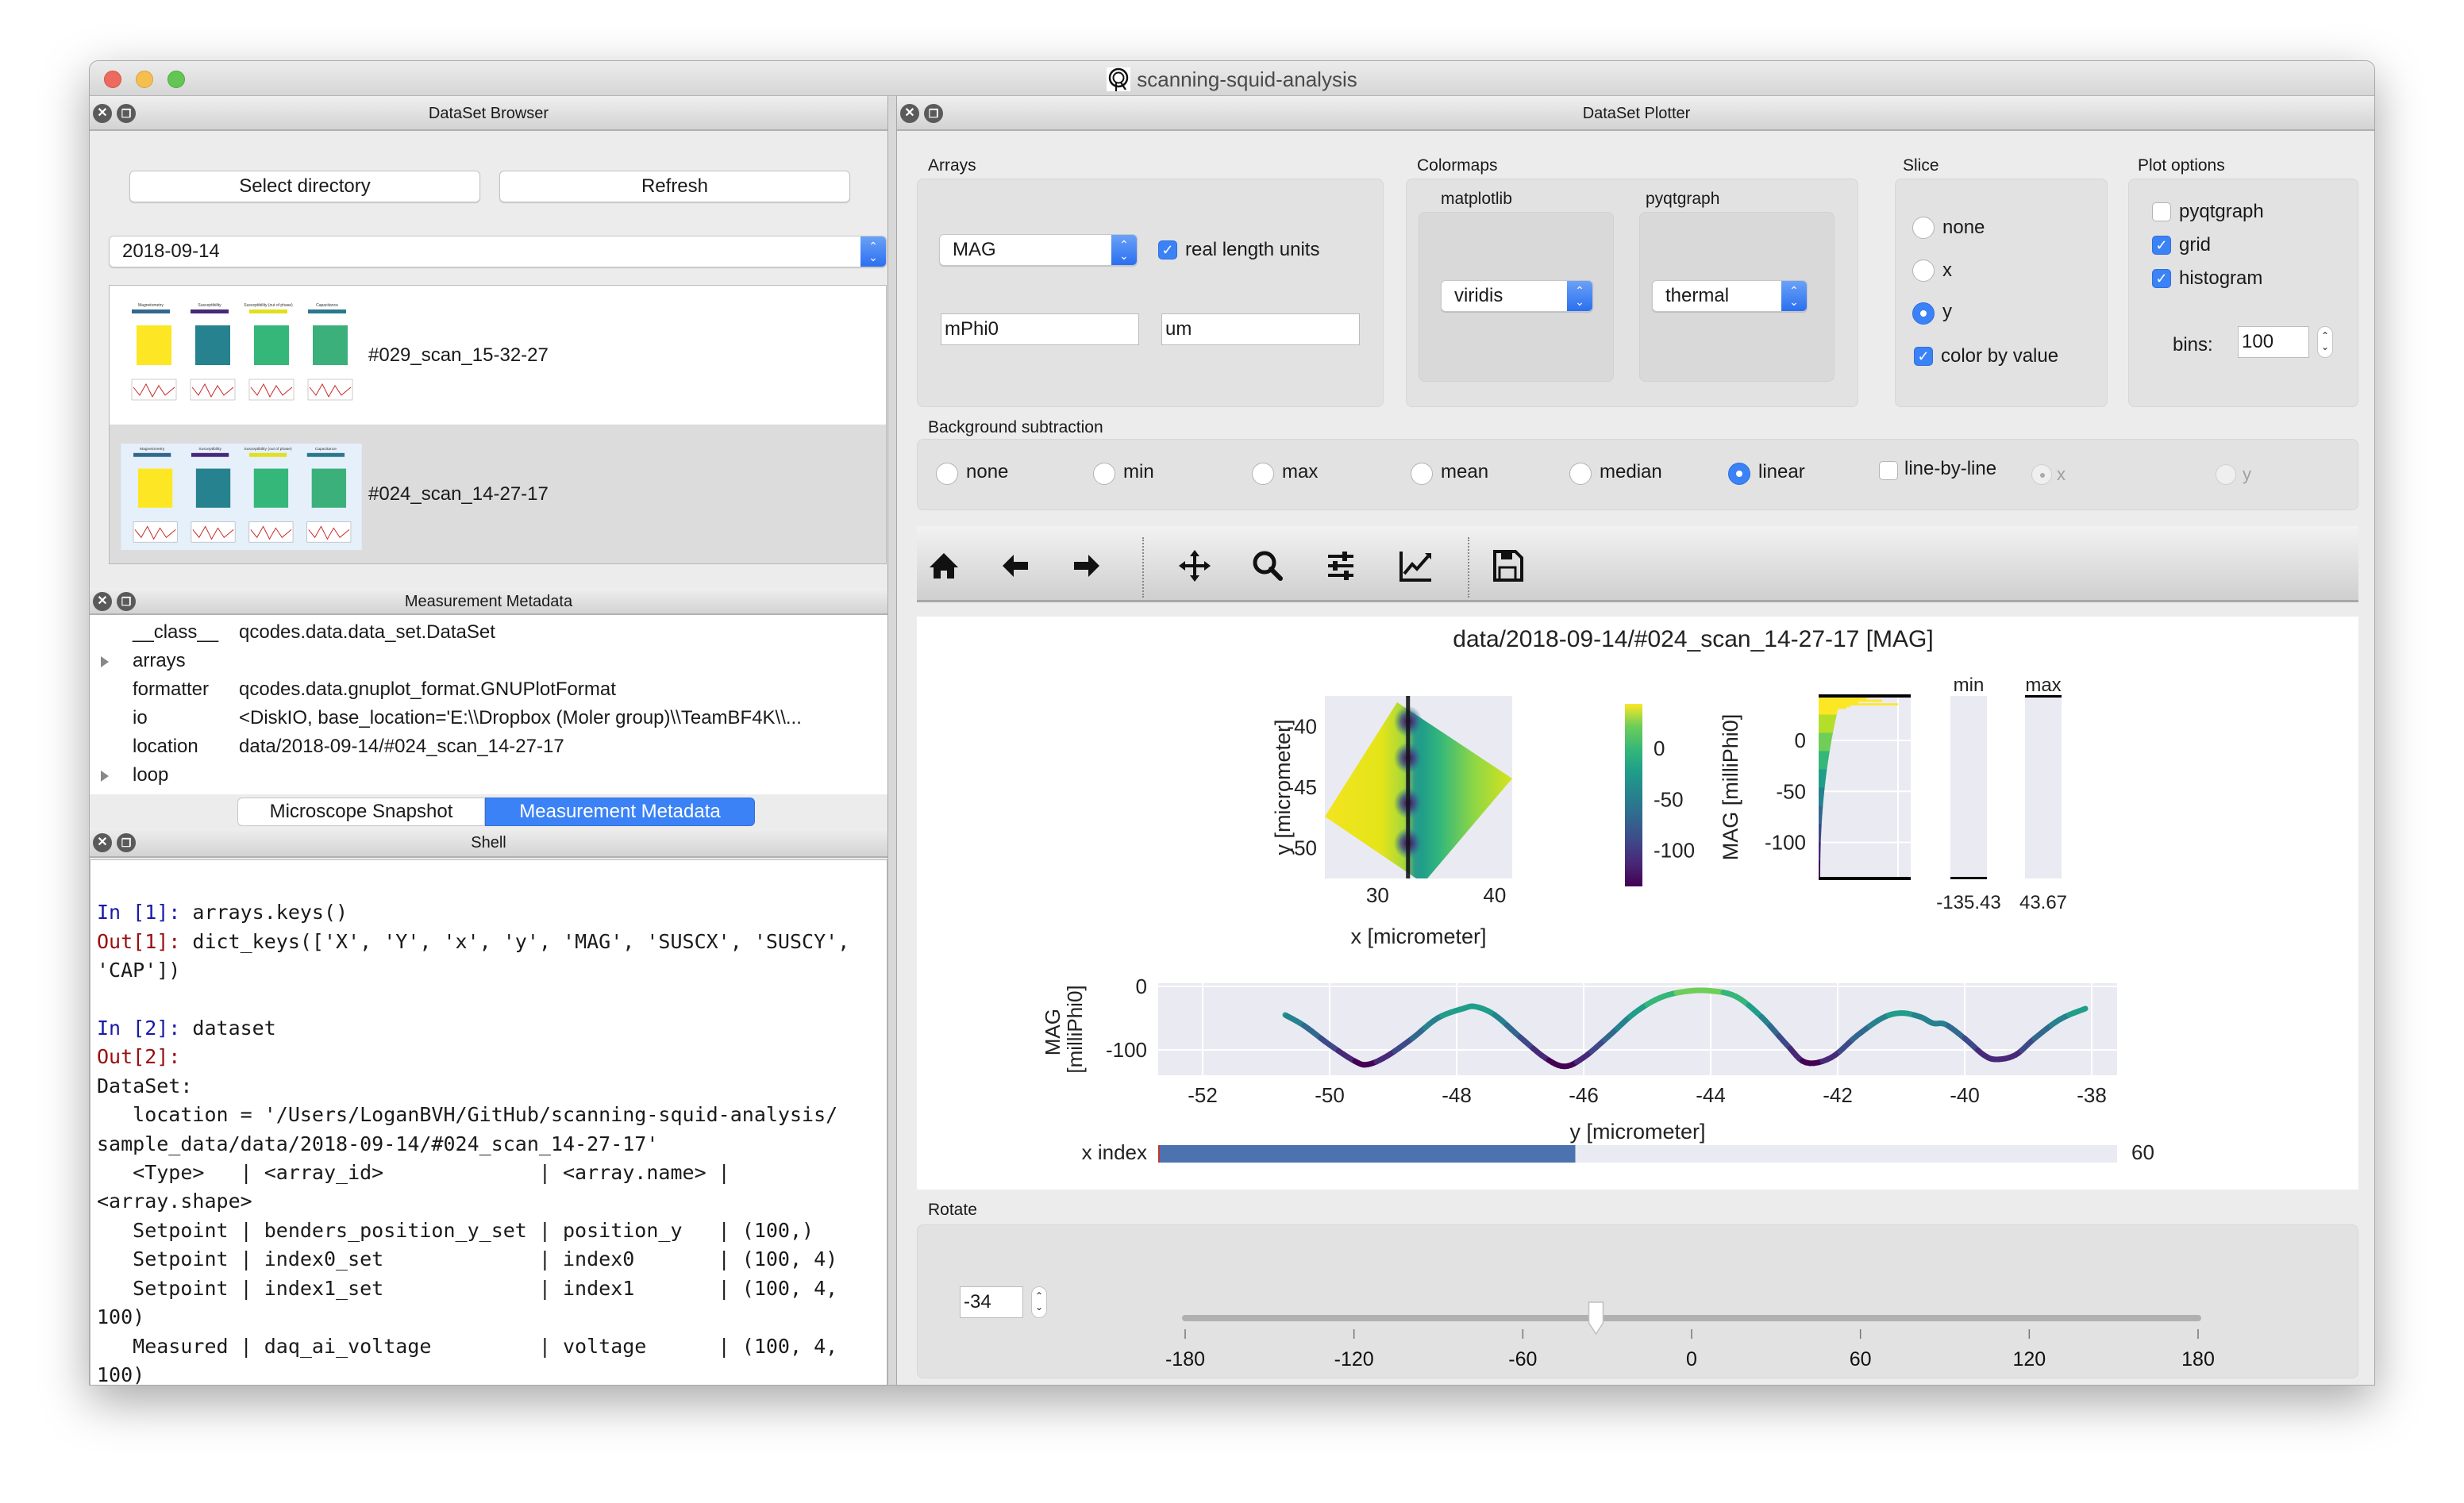 The width and height of the screenshot is (2464, 1503). I want to click on grid-checkbox: ✓, so click(2161, 245).